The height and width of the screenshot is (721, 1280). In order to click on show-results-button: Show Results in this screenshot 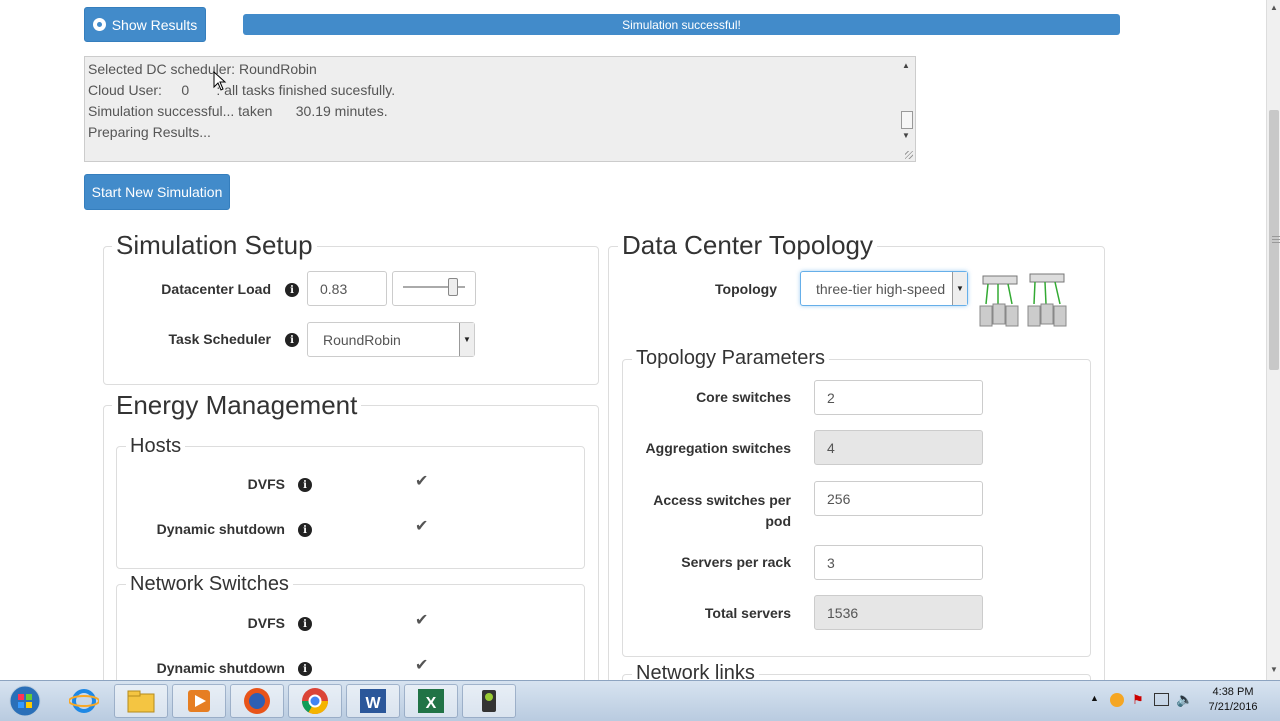, I will do `click(145, 24)`.